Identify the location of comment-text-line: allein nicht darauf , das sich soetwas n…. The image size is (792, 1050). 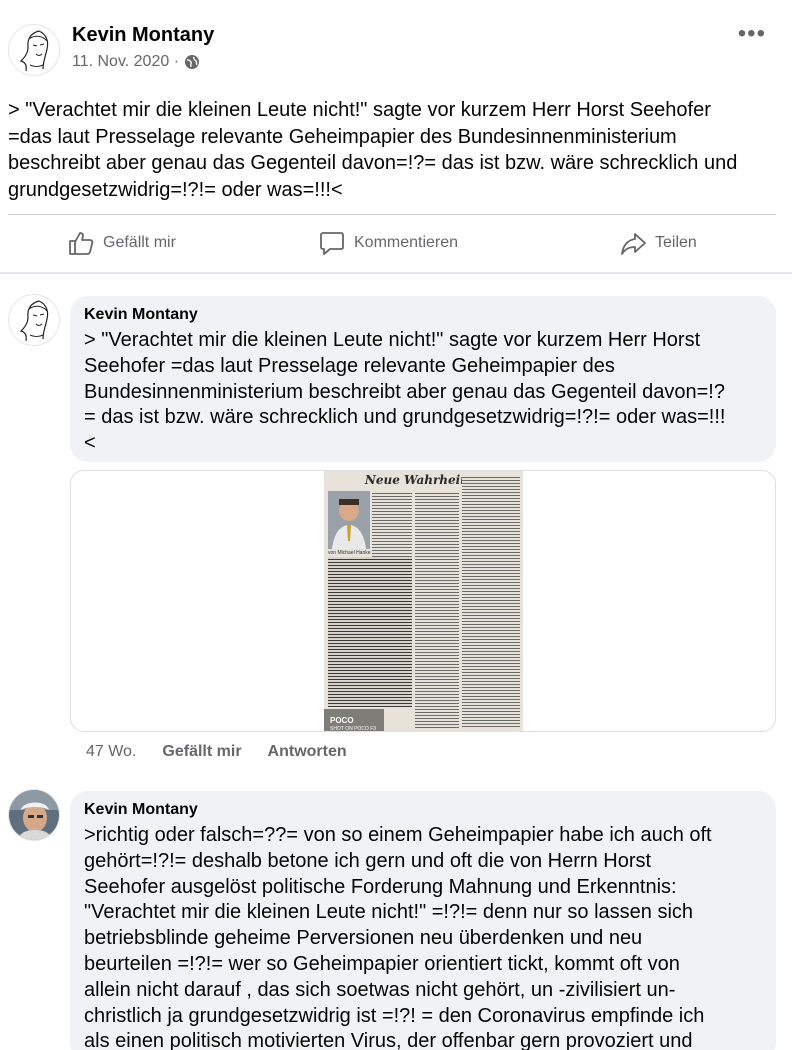
(380, 989).